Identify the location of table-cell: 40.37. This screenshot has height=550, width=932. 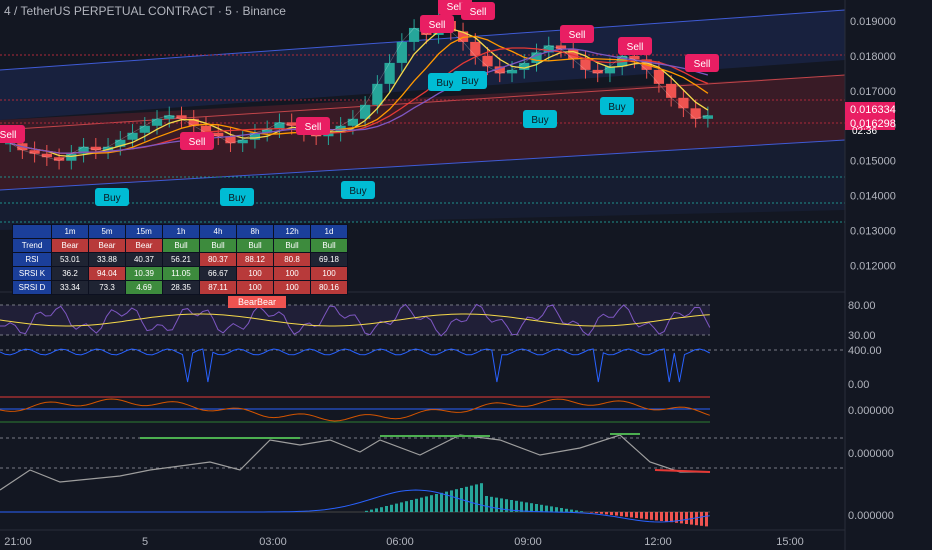
(144, 259).